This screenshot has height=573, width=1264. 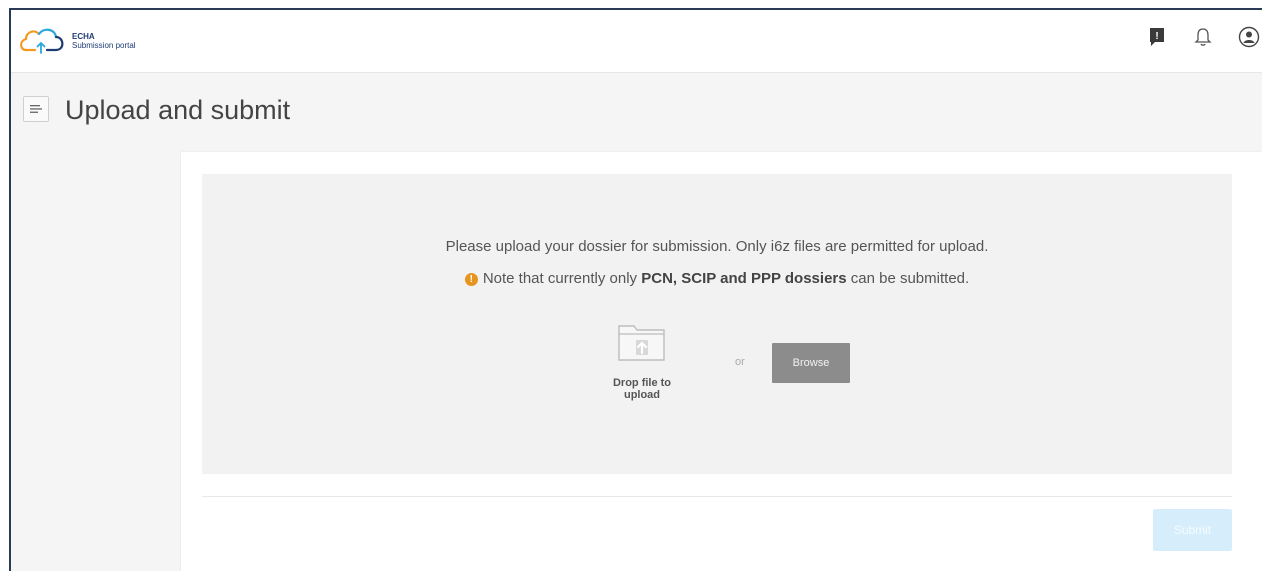 I want to click on top-bar: ECHA Submission portal !, so click(x=636, y=41).